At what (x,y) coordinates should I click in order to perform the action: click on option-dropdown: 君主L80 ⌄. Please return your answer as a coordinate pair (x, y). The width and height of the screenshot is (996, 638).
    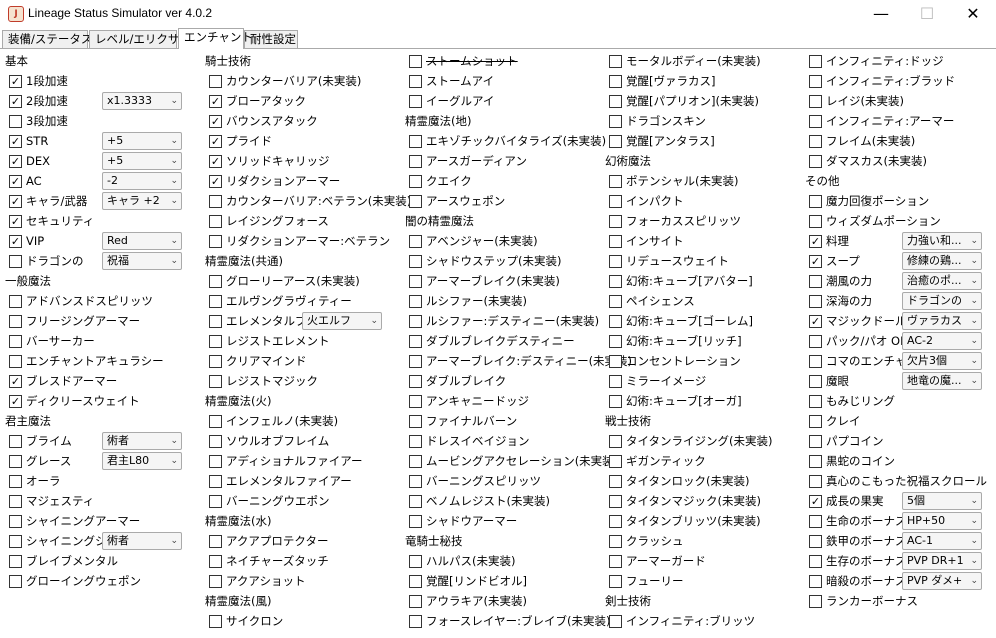
    Looking at the image, I should click on (142, 461).